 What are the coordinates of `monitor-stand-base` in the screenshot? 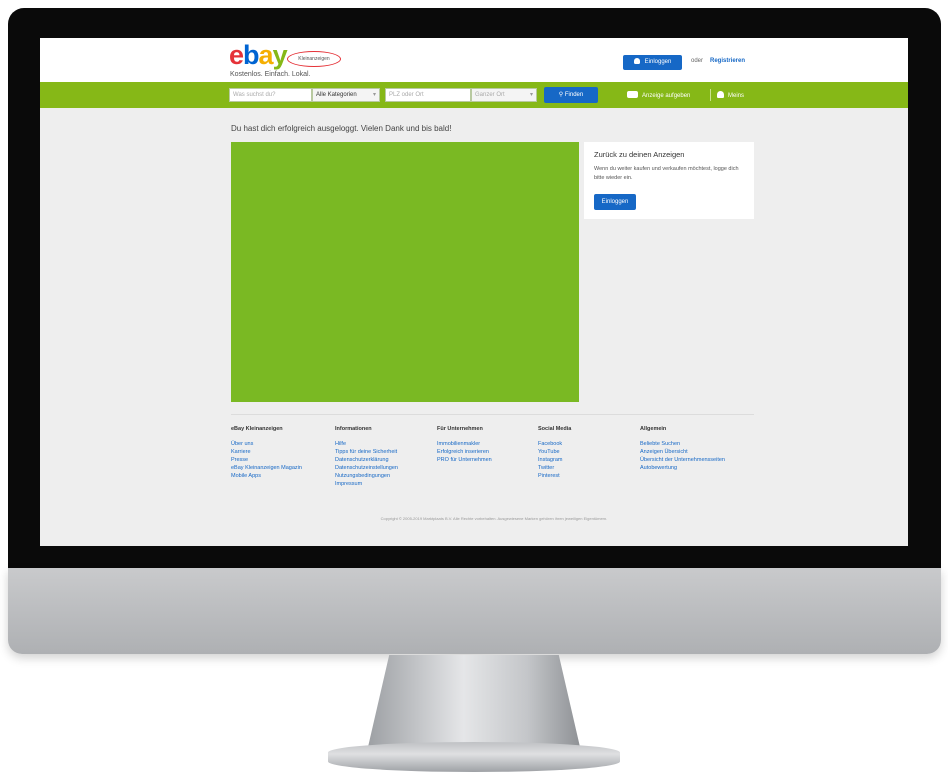 It's located at (474, 757).